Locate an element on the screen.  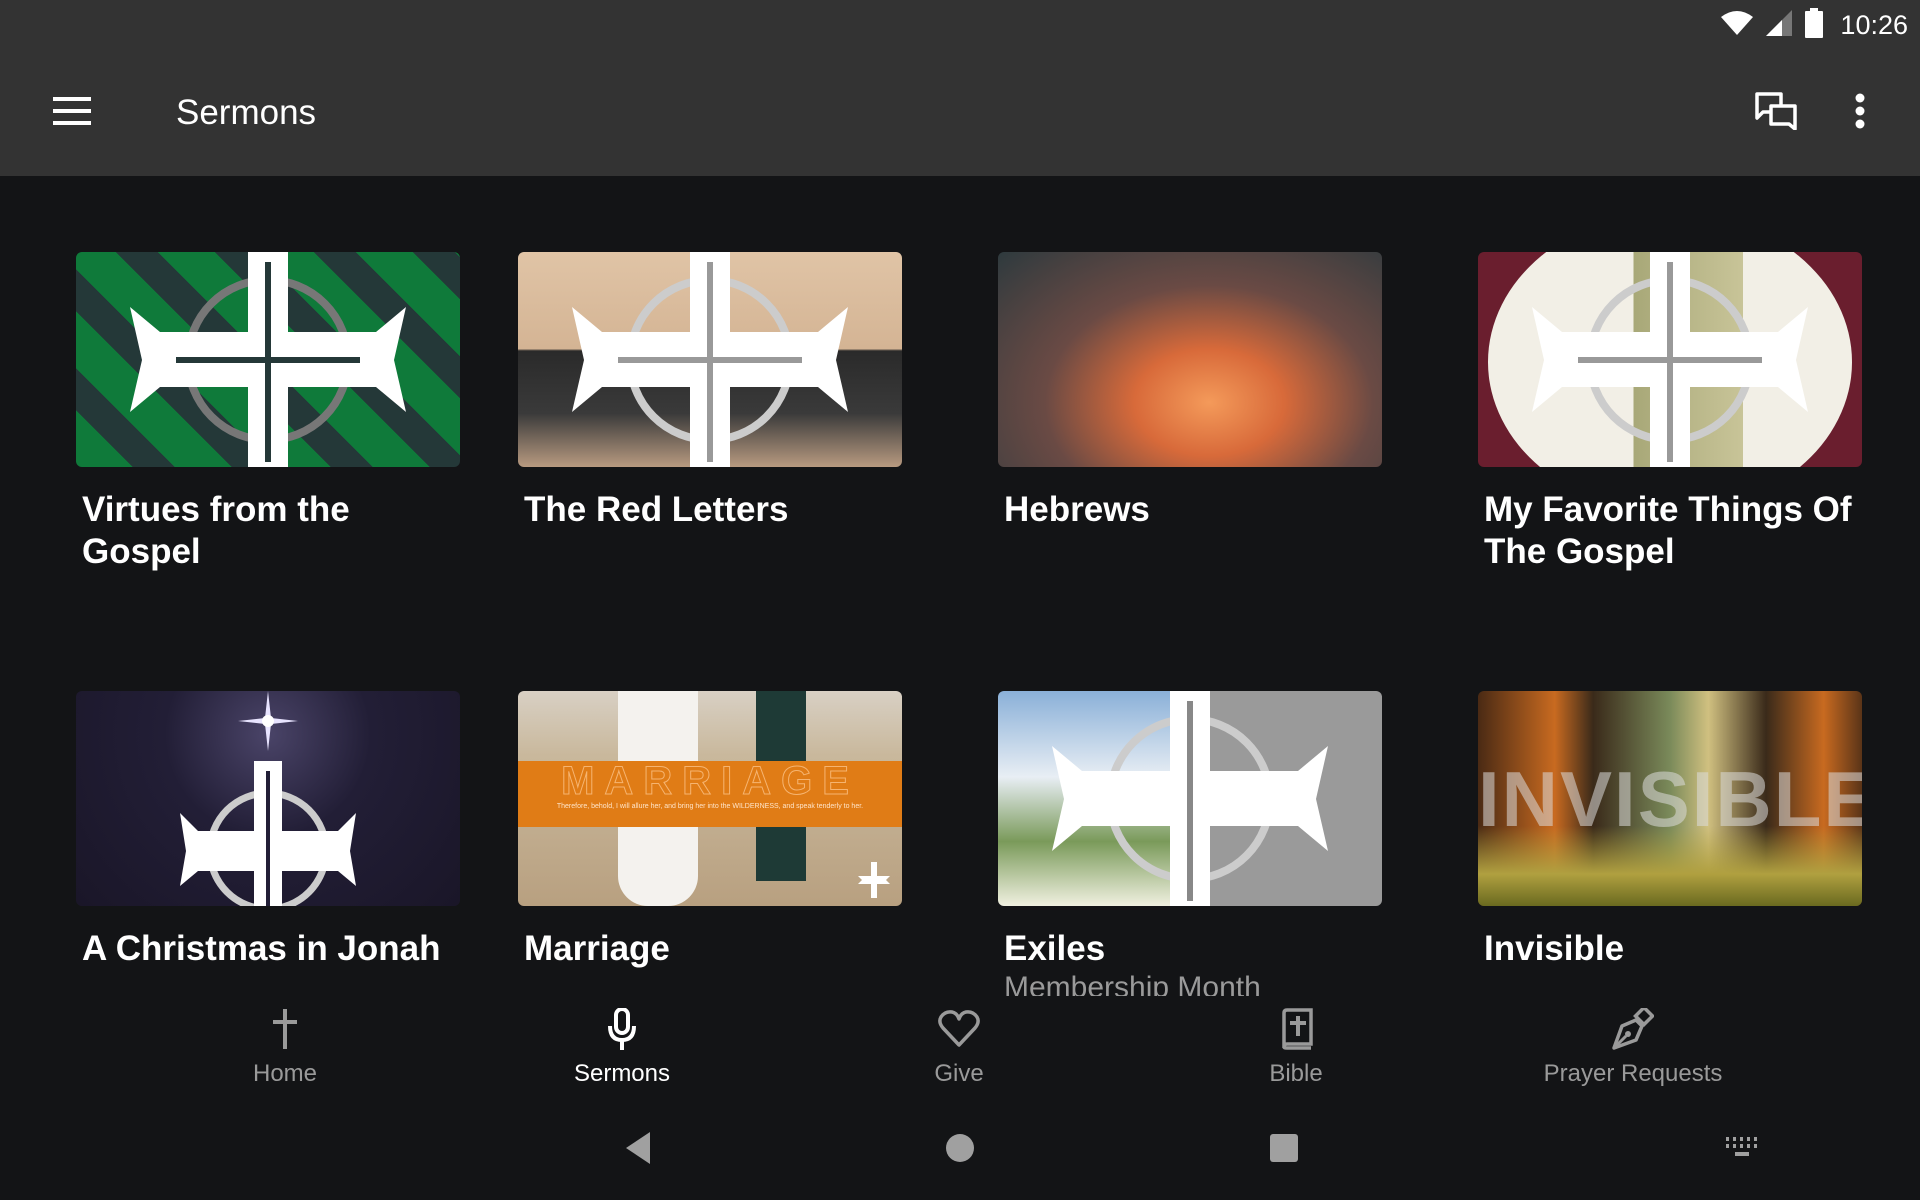
status-time: 10:26 is located at coordinates (1874, 24).